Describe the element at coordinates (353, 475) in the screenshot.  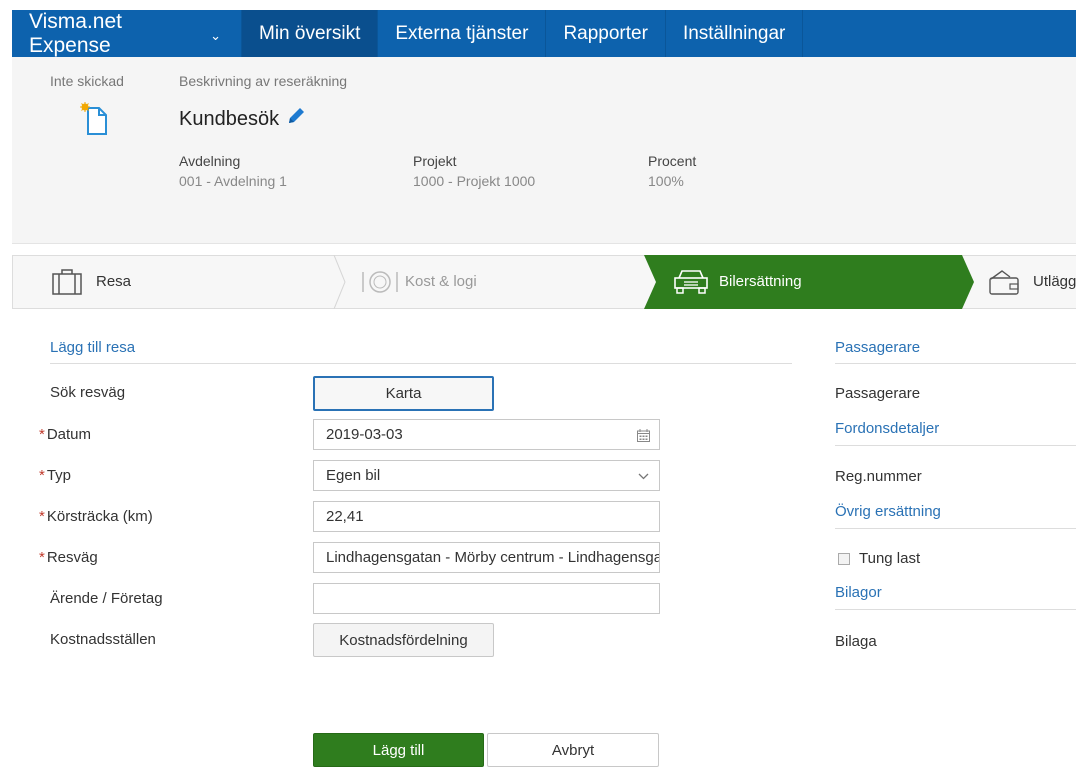
I see `type-value: Egen bil` at that location.